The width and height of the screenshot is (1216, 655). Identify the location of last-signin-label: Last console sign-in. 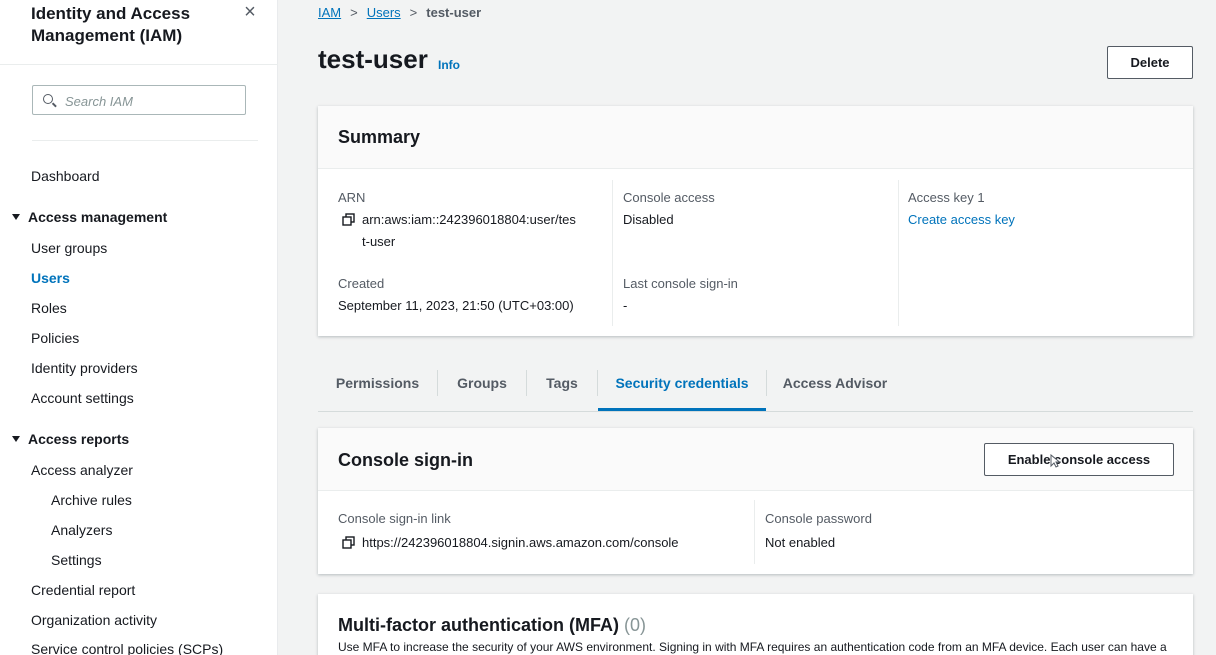
(680, 283).